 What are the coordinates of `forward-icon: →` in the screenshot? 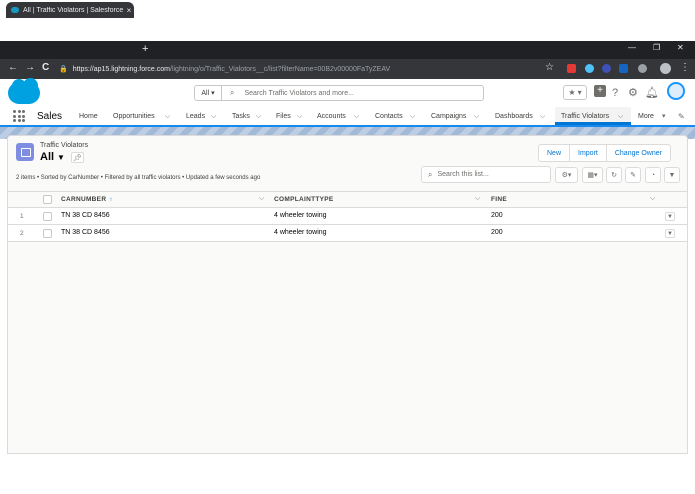 It's located at (30, 68).